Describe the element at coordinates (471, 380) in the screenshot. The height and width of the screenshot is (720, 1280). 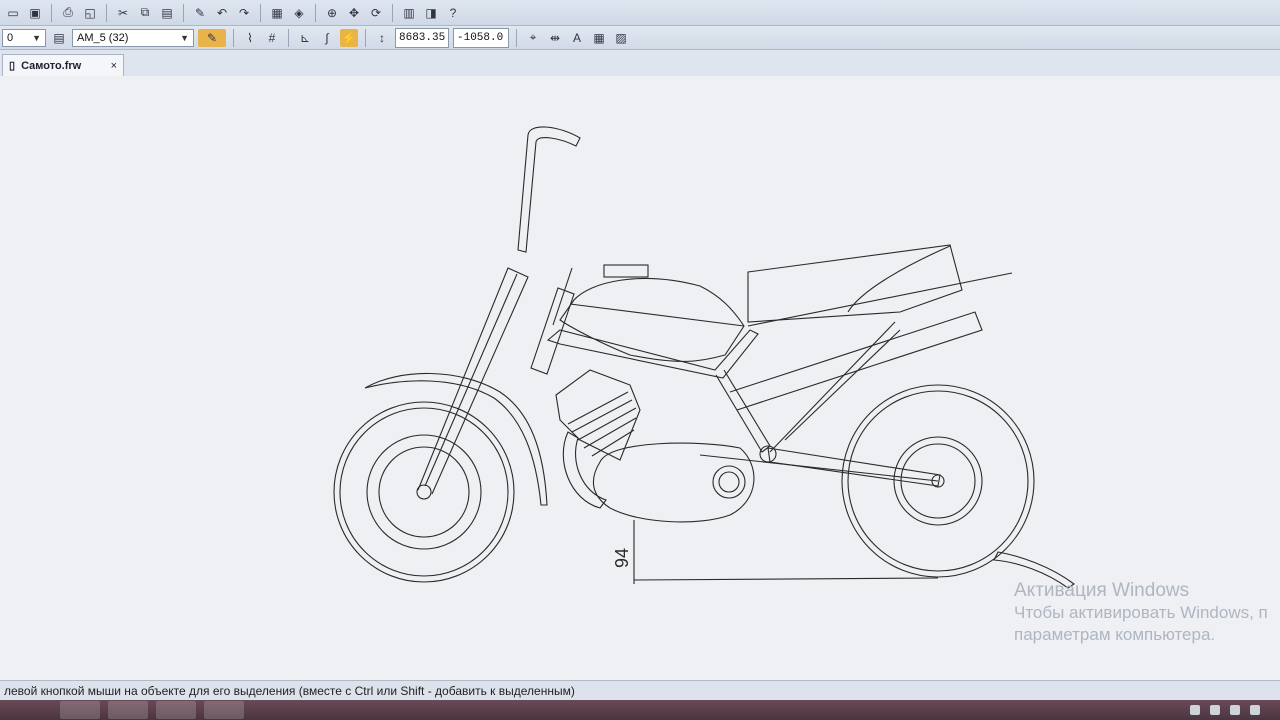
I see `fork-inner-line` at that location.